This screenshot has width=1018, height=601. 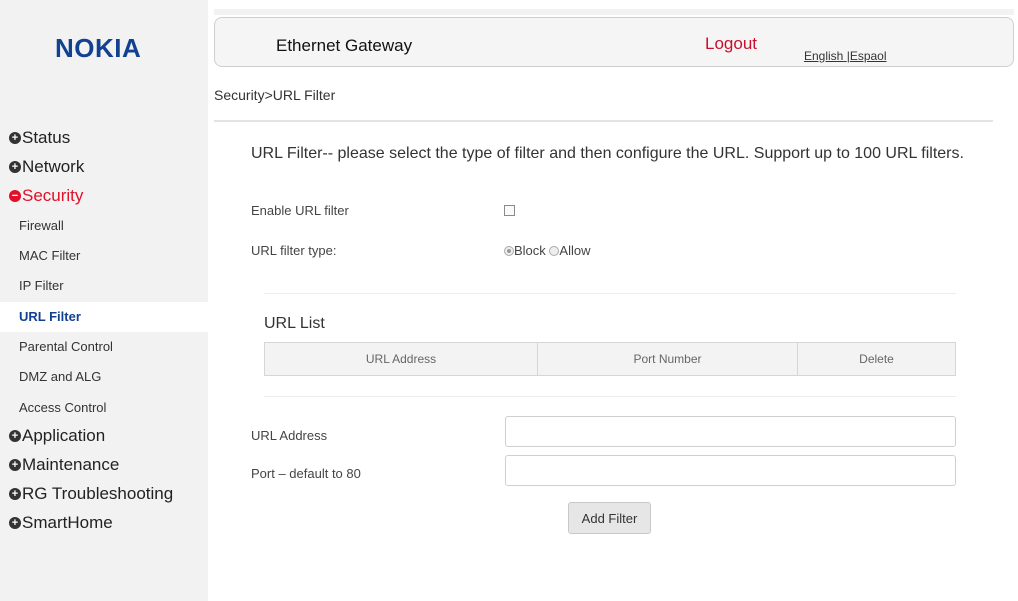 What do you see at coordinates (294, 323) in the screenshot?
I see `url-list-title: URL List` at bounding box center [294, 323].